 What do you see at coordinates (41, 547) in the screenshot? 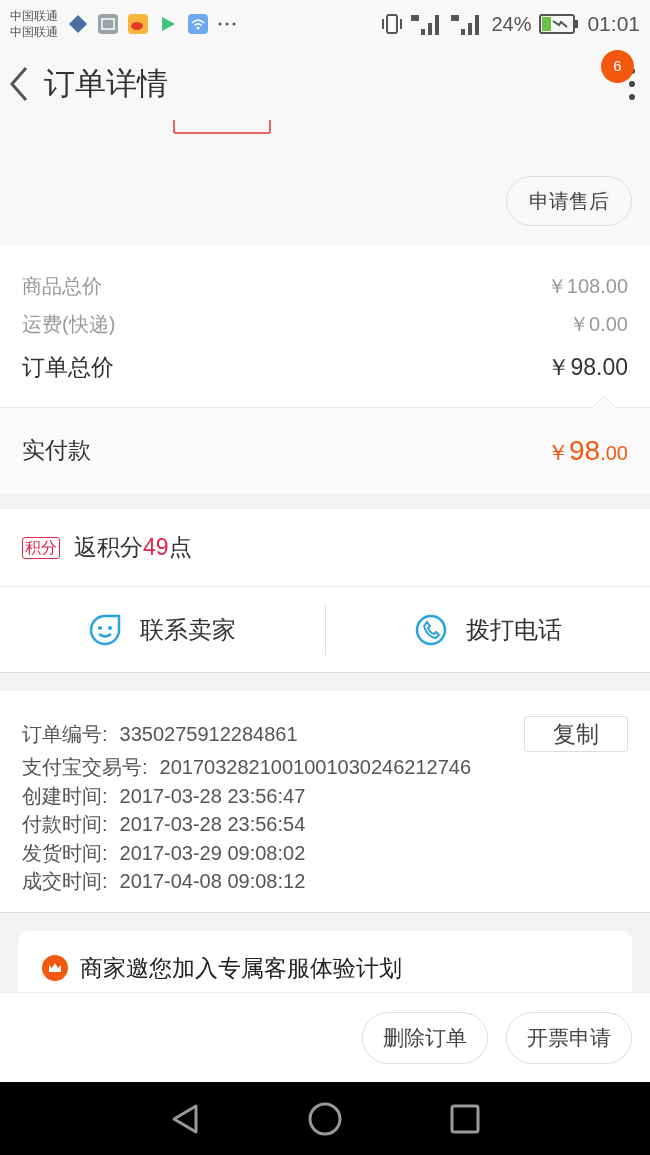
I see `points-tag: 积分` at bounding box center [41, 547].